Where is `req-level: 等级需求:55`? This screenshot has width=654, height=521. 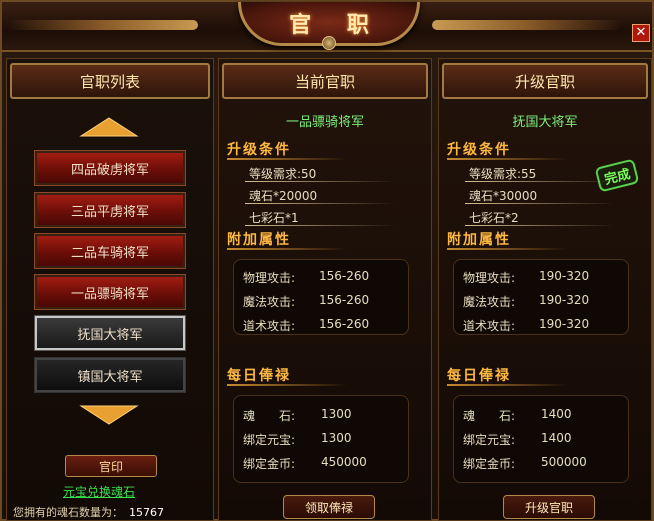
req-level: 等级需求:55 is located at coordinates (542, 173).